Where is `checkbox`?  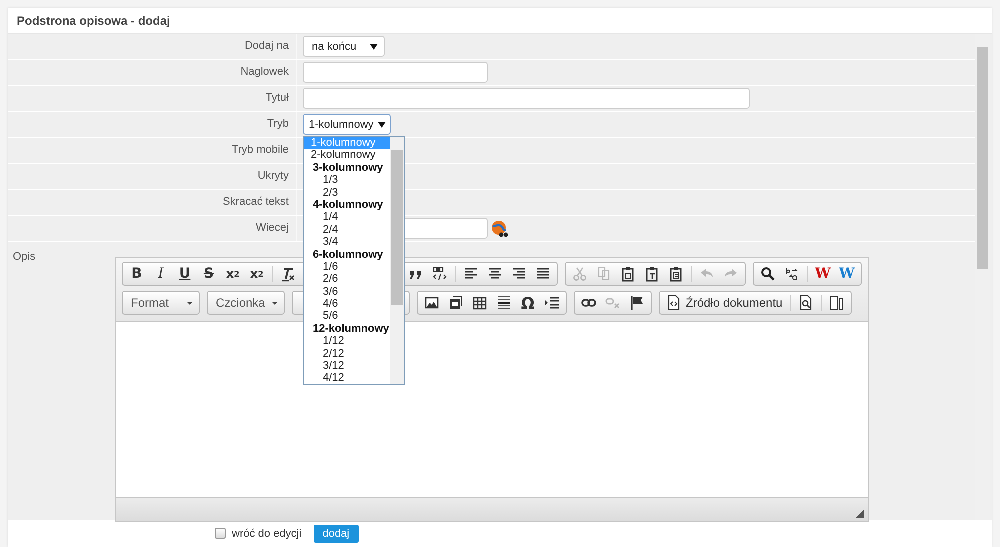
checkbox is located at coordinates (220, 533).